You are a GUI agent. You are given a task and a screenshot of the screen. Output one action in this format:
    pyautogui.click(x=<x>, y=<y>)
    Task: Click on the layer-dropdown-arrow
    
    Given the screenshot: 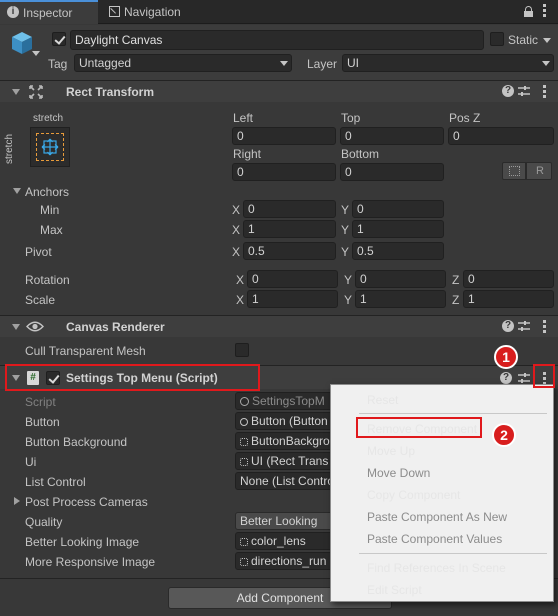 What is the action you would take?
    pyautogui.click(x=546, y=63)
    